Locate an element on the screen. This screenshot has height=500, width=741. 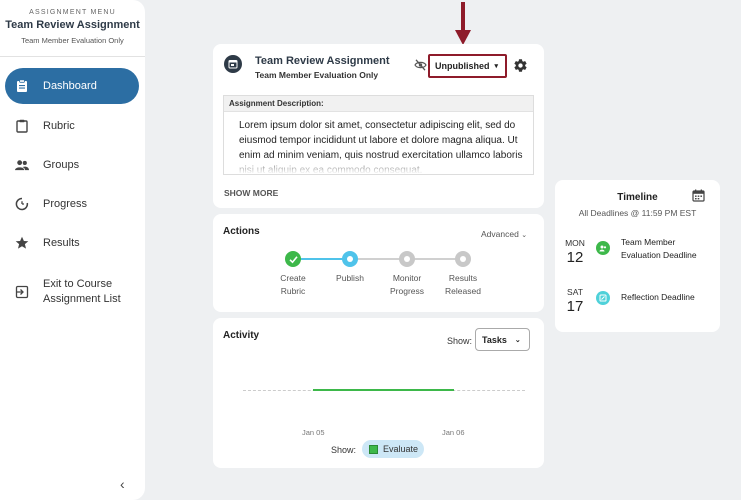
assignment-icon is located at coordinates (233, 64).